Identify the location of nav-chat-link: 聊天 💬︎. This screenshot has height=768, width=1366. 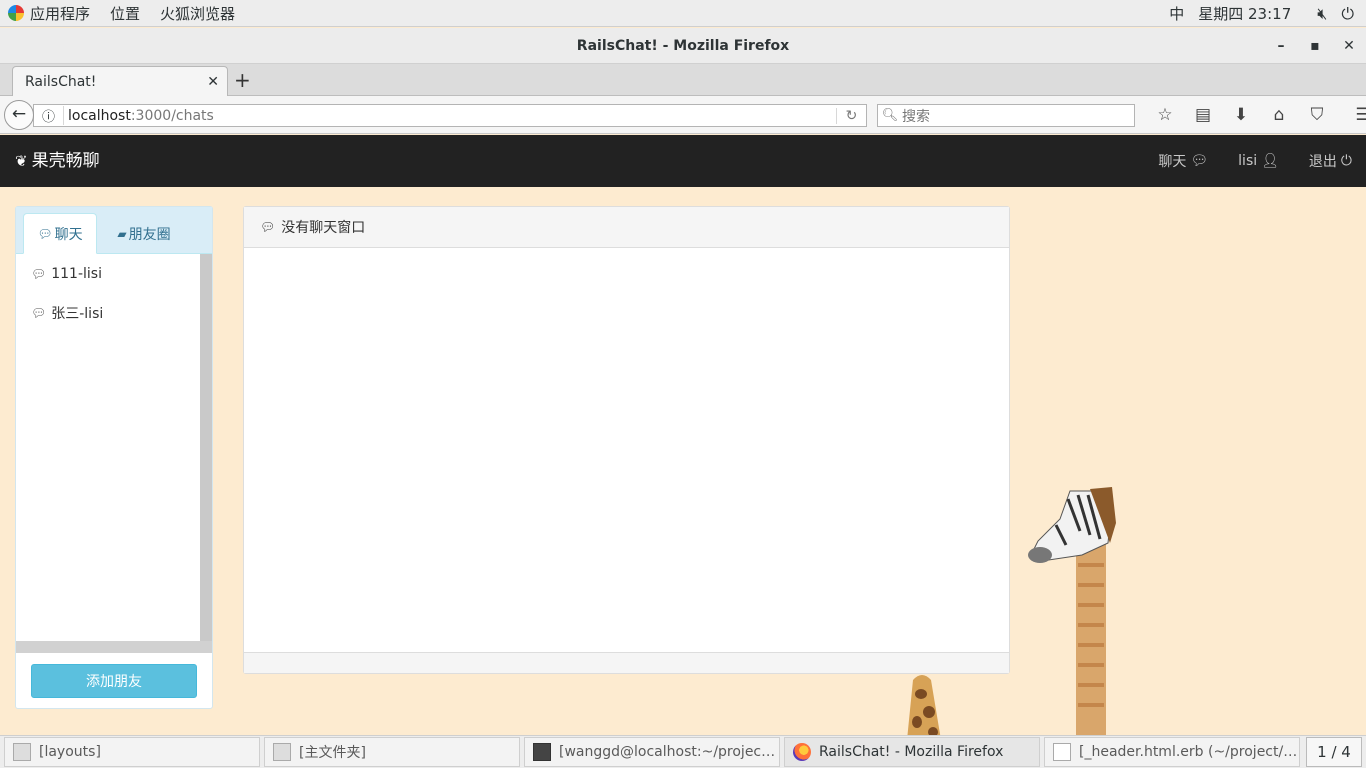
(1183, 161).